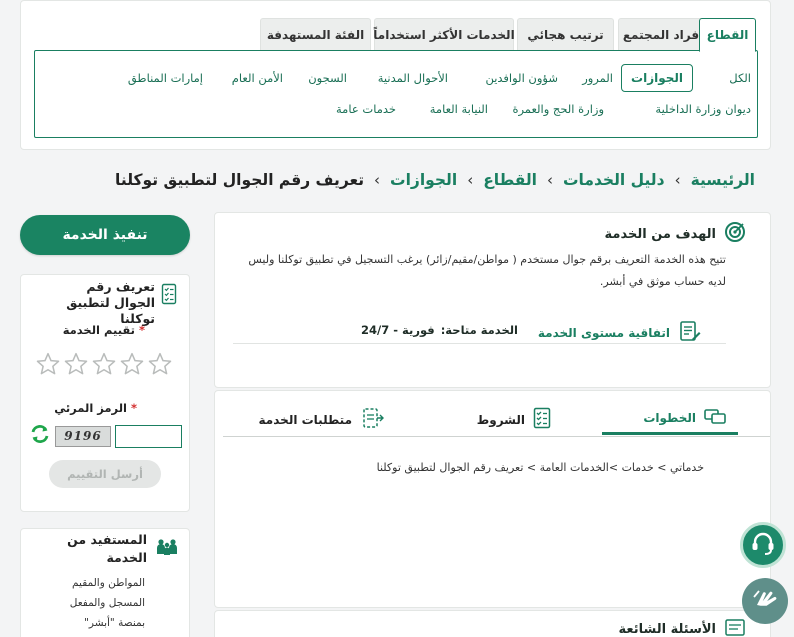 This screenshot has width=794, height=637. I want to click on sector-item-moi-diwan: ديوان وزارة الداخلية, so click(703, 109).